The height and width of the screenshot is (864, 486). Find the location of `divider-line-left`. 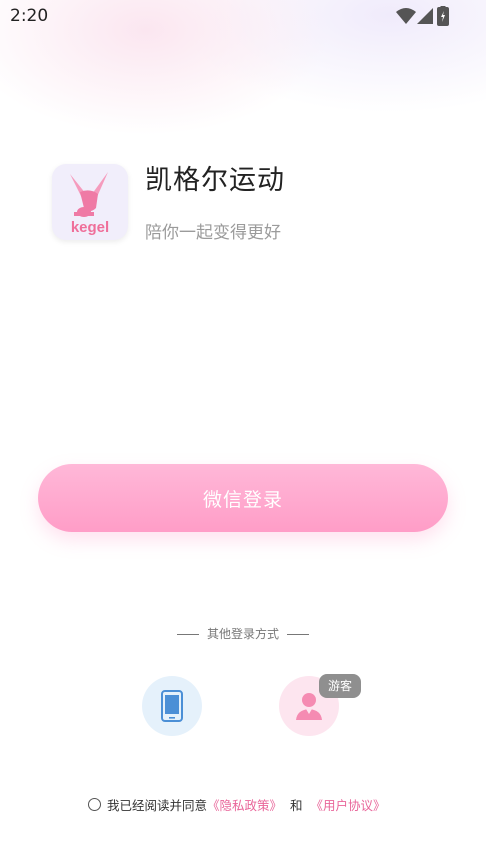

divider-line-left is located at coordinates (188, 634).